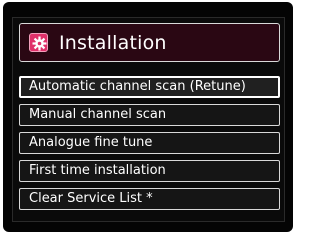 This screenshot has width=320, height=240. I want to click on menu-item-clear-service-list: Clear Service List *, so click(149, 199).